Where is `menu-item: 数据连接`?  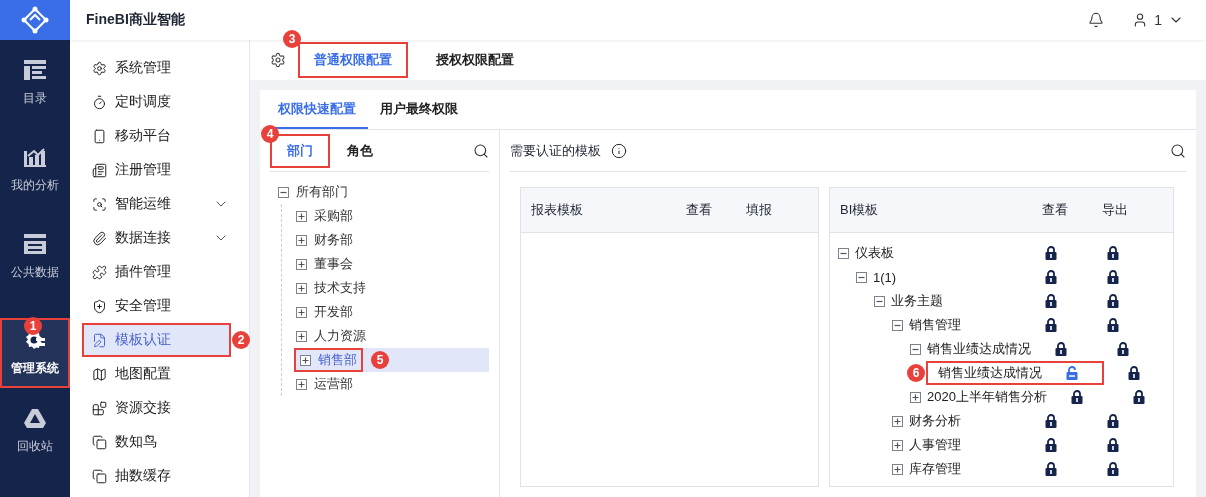
menu-item: 数据连接 is located at coordinates (156, 238).